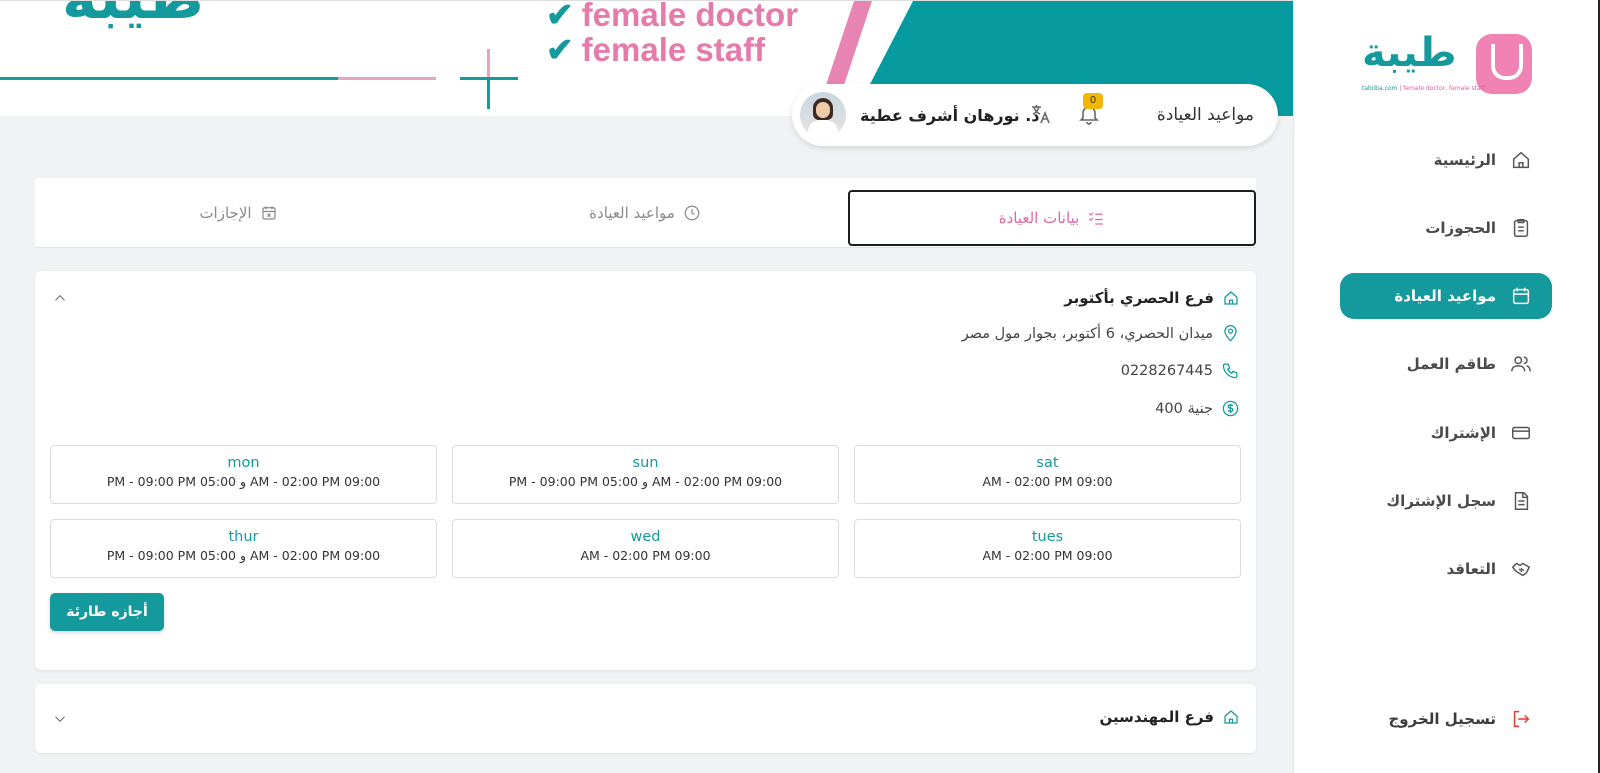  I want to click on sidebar-item-label: الحجوزات, so click(1460, 228).